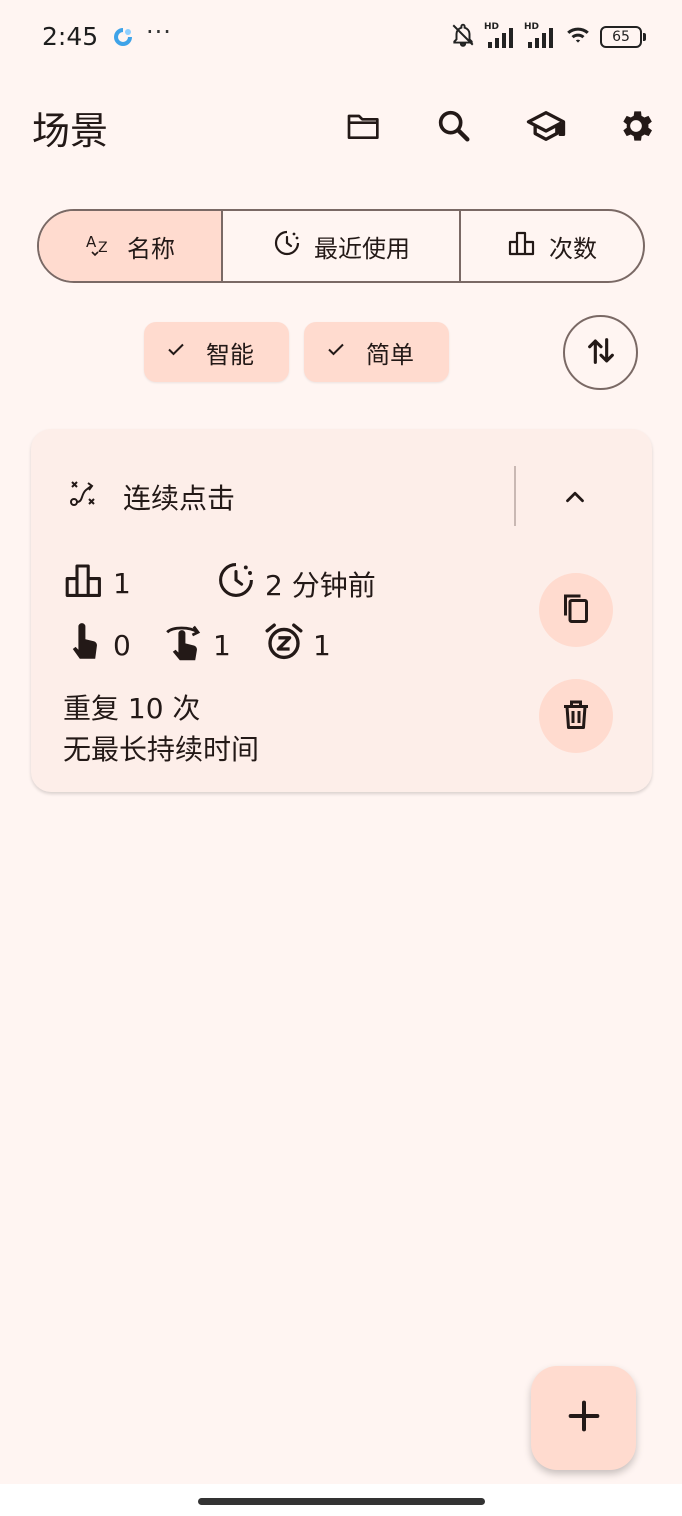 This screenshot has width=682, height=1516. I want to click on trash-icon, so click(576, 716).